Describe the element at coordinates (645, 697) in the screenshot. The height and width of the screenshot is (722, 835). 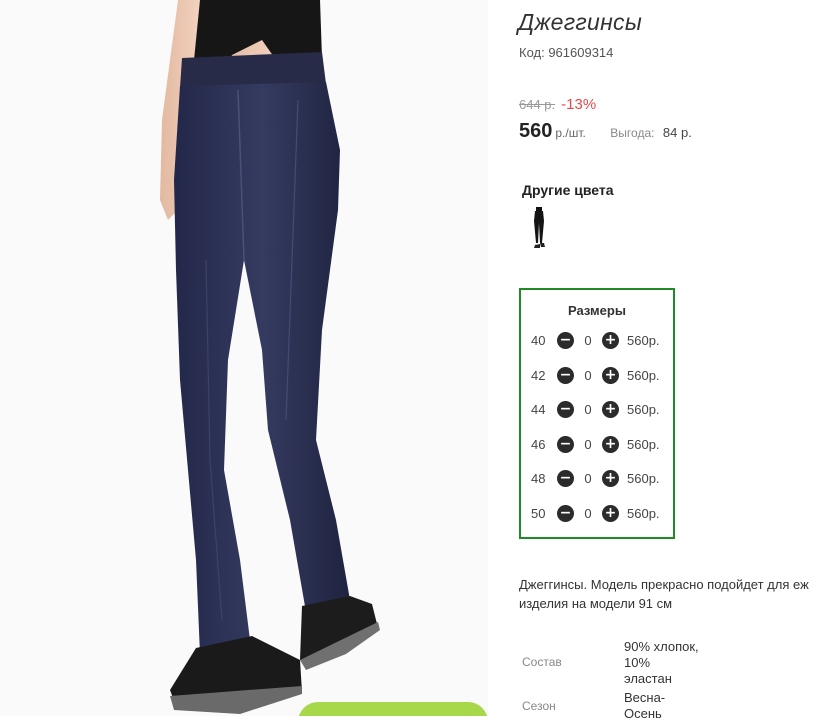
I see `season-line: Весна-` at that location.